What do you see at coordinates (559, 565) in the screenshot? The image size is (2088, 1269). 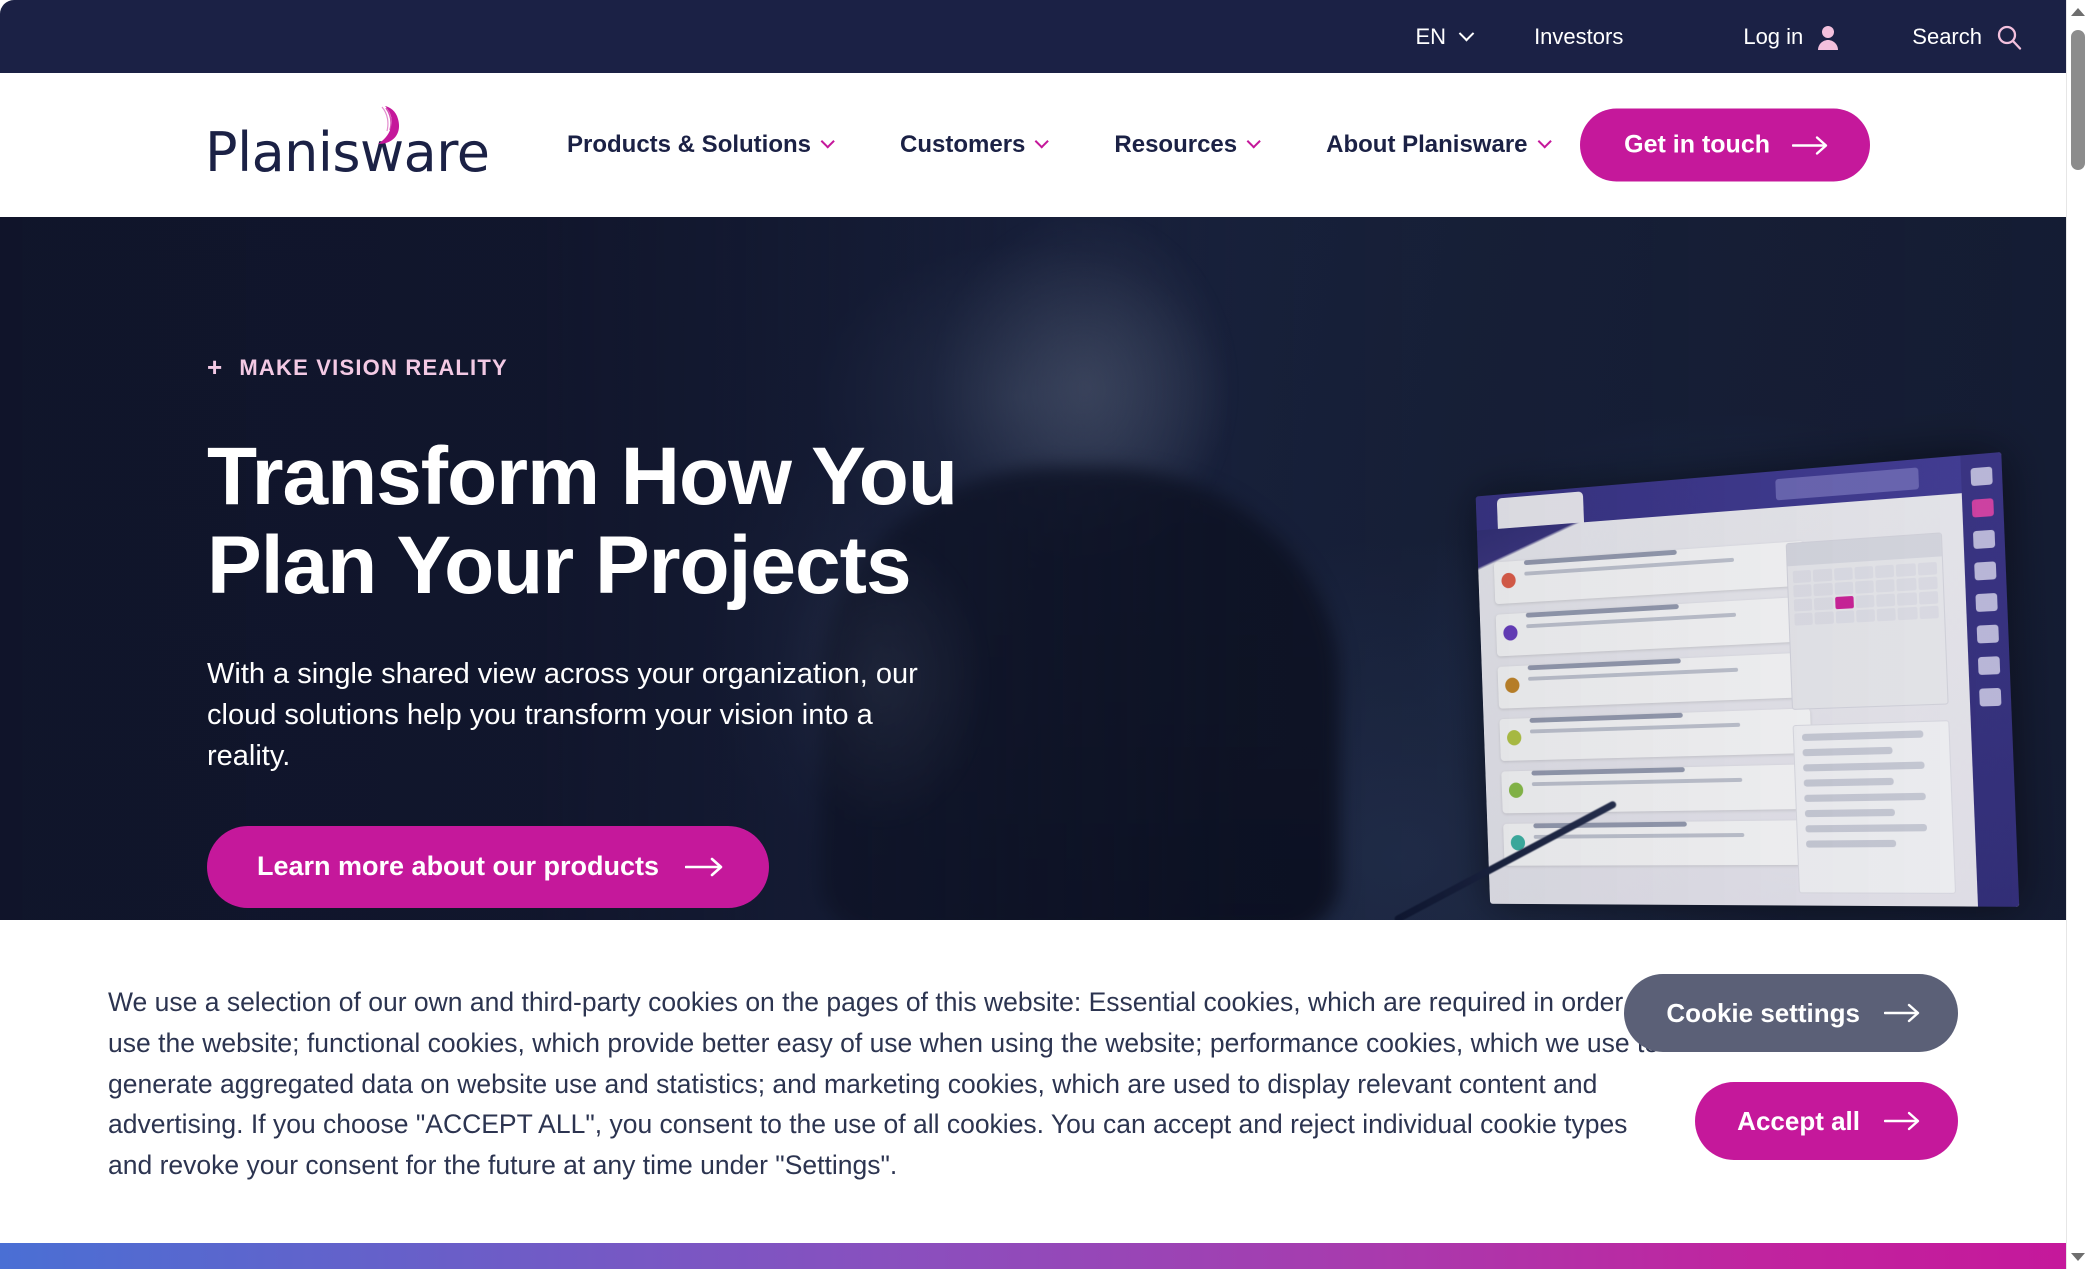 I see `hero-title-line-2: Plan Your Projects` at bounding box center [559, 565].